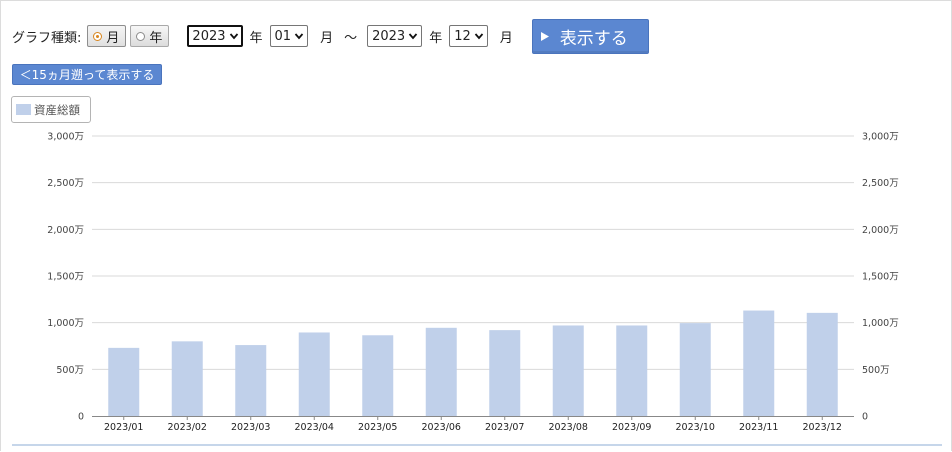 This screenshot has width=952, height=452. What do you see at coordinates (568, 427) in the screenshot?
I see `x-tick-label: 2023/08` at bounding box center [568, 427].